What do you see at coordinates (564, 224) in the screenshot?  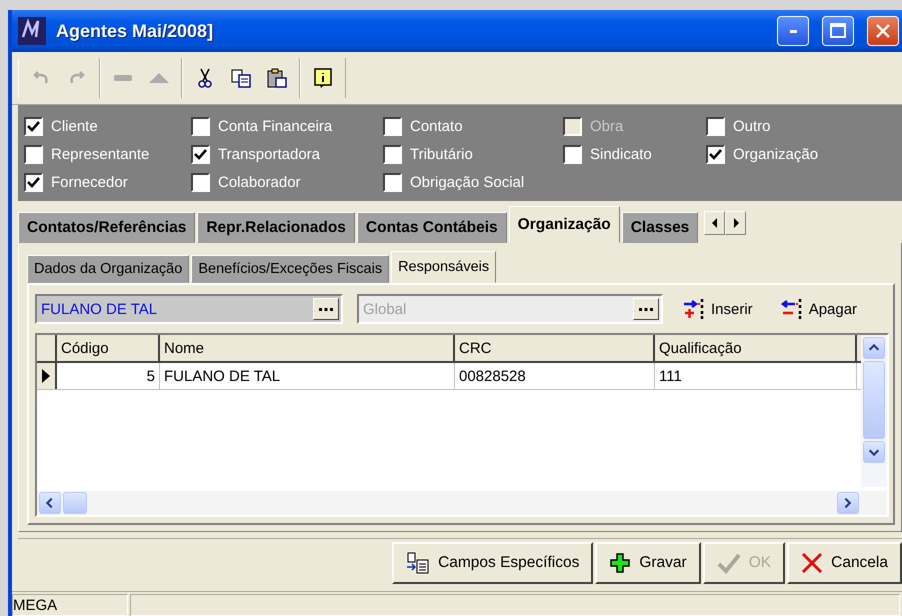 I see `tab: Organização` at bounding box center [564, 224].